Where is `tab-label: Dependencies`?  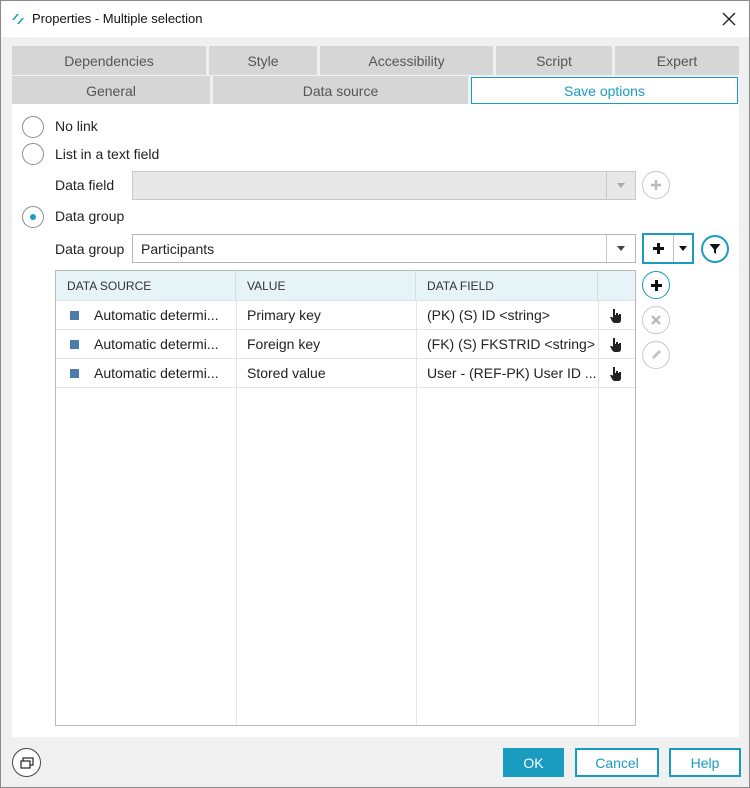 tab-label: Dependencies is located at coordinates (109, 60).